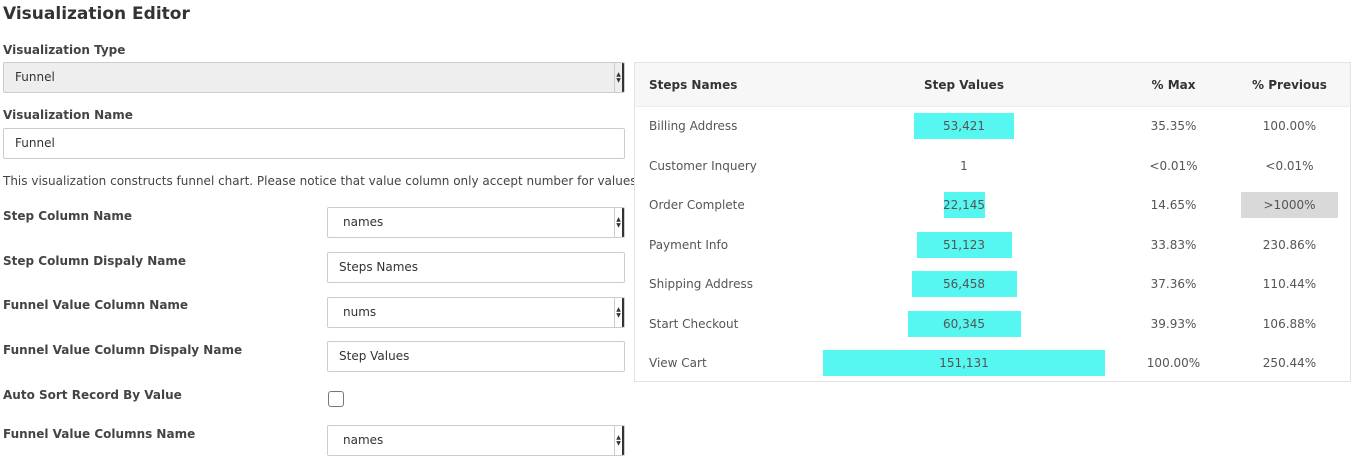  Describe the element at coordinates (379, 267) in the screenshot. I see `step-column-display-value: Steps Names` at that location.